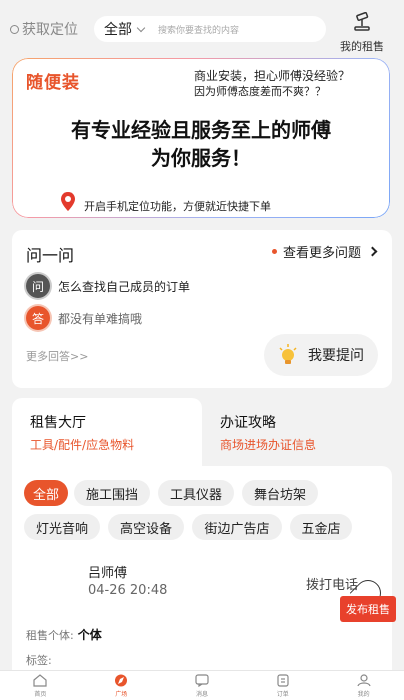  What do you see at coordinates (38, 286) in the screenshot?
I see `question-badge: 问` at bounding box center [38, 286].